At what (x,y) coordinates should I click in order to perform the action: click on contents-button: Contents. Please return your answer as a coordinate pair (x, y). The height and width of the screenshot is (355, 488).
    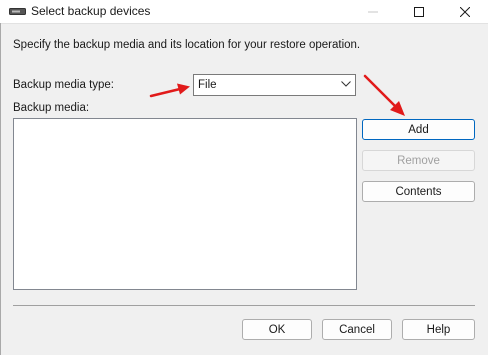
    Looking at the image, I should click on (418, 191).